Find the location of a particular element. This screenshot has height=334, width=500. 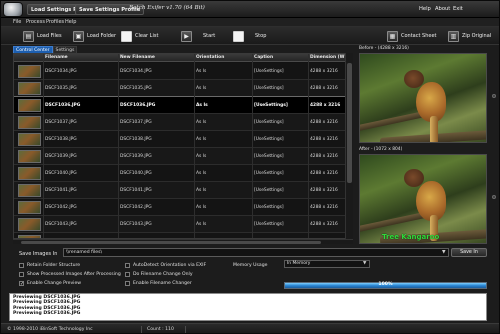

stop-button: Stop is located at coordinates (249, 36).